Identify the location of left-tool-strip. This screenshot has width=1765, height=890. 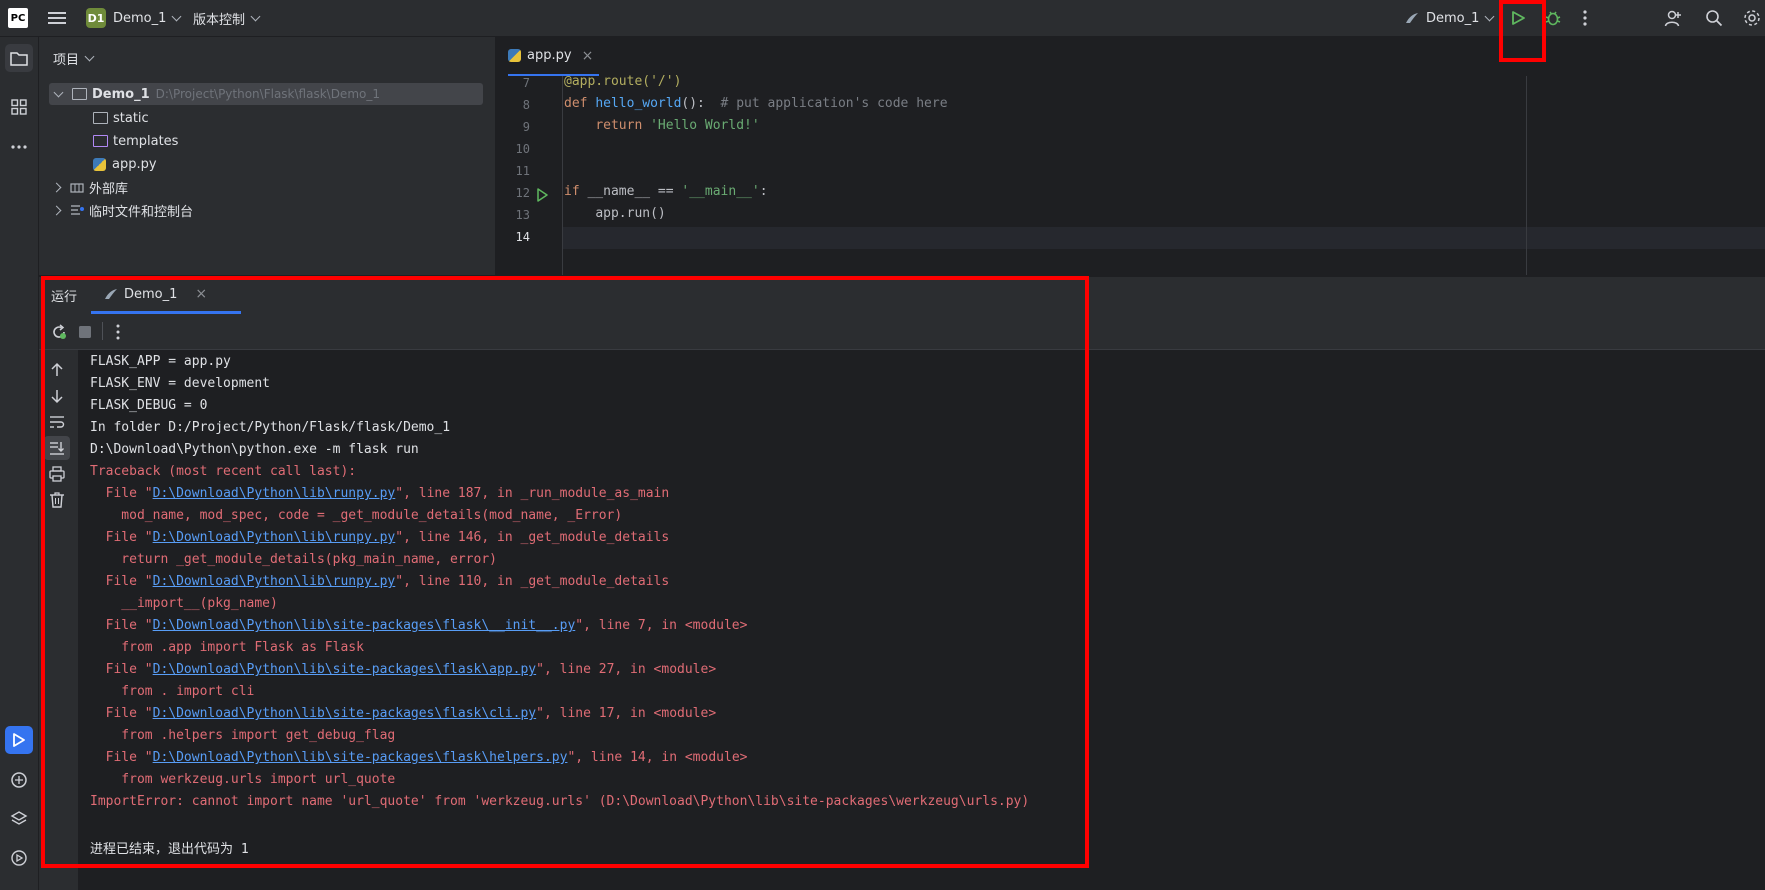
(19, 463).